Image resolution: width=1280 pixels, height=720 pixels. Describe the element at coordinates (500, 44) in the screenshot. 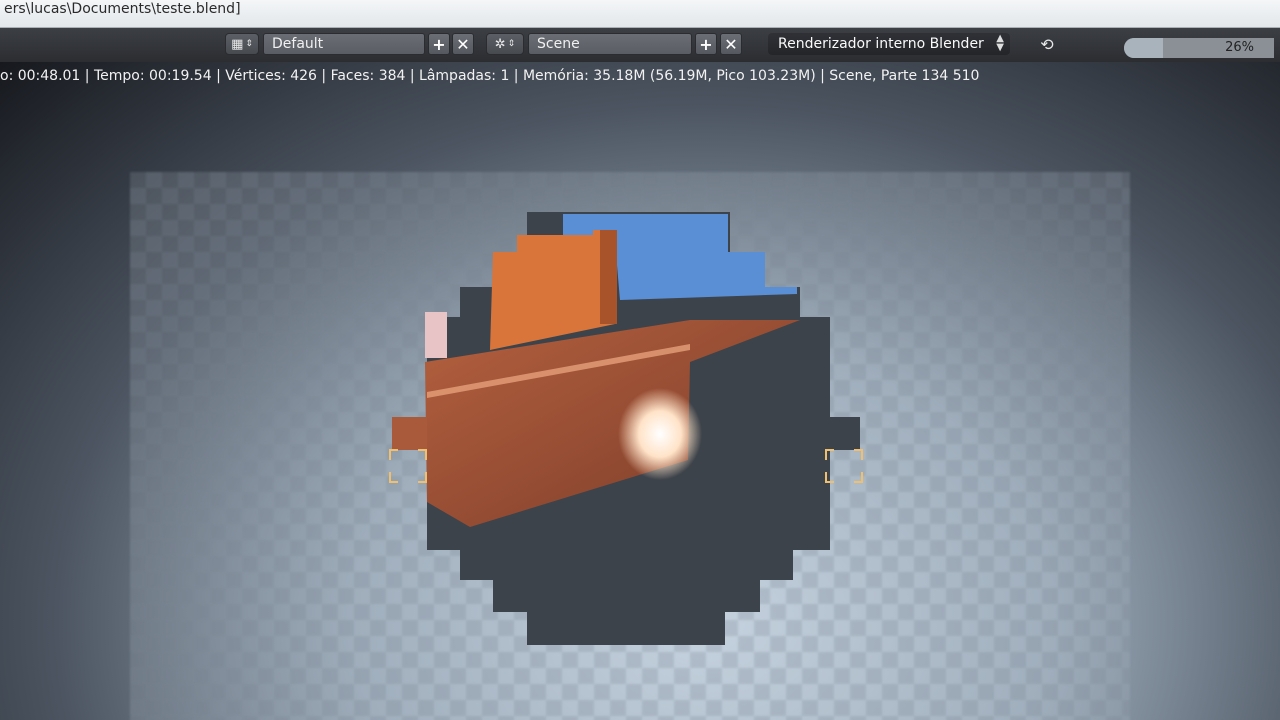

I see `scene-icon: ✲` at that location.